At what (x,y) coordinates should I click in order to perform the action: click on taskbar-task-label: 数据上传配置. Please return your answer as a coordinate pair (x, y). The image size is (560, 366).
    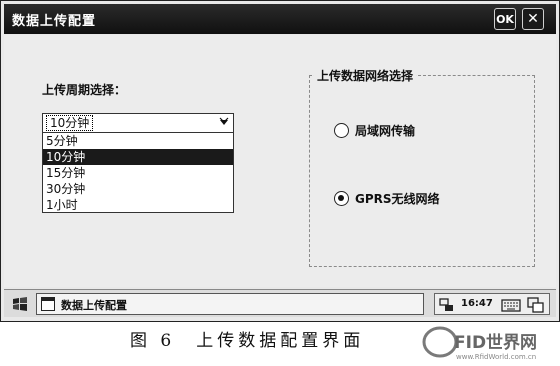
    Looking at the image, I should click on (94, 305).